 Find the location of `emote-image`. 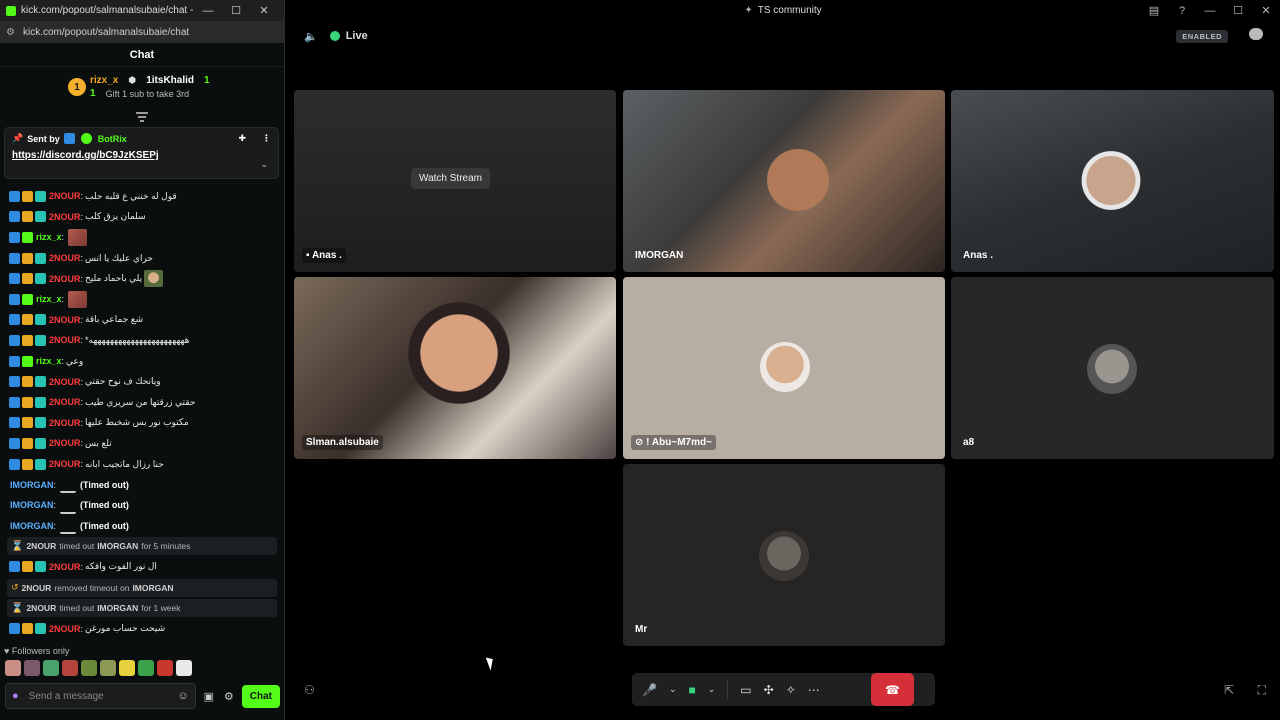

emote-image is located at coordinates (78, 237).